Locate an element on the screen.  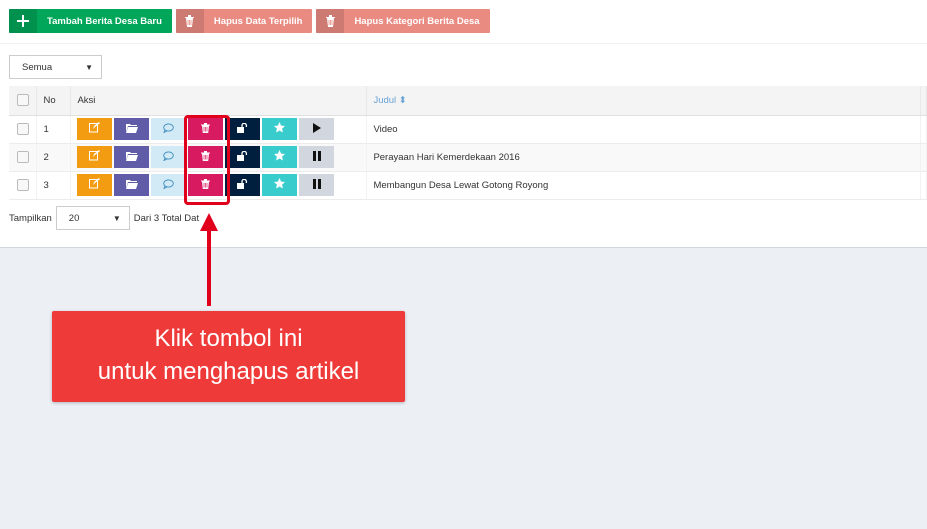
header-judul: Judul is located at coordinates (385, 100).